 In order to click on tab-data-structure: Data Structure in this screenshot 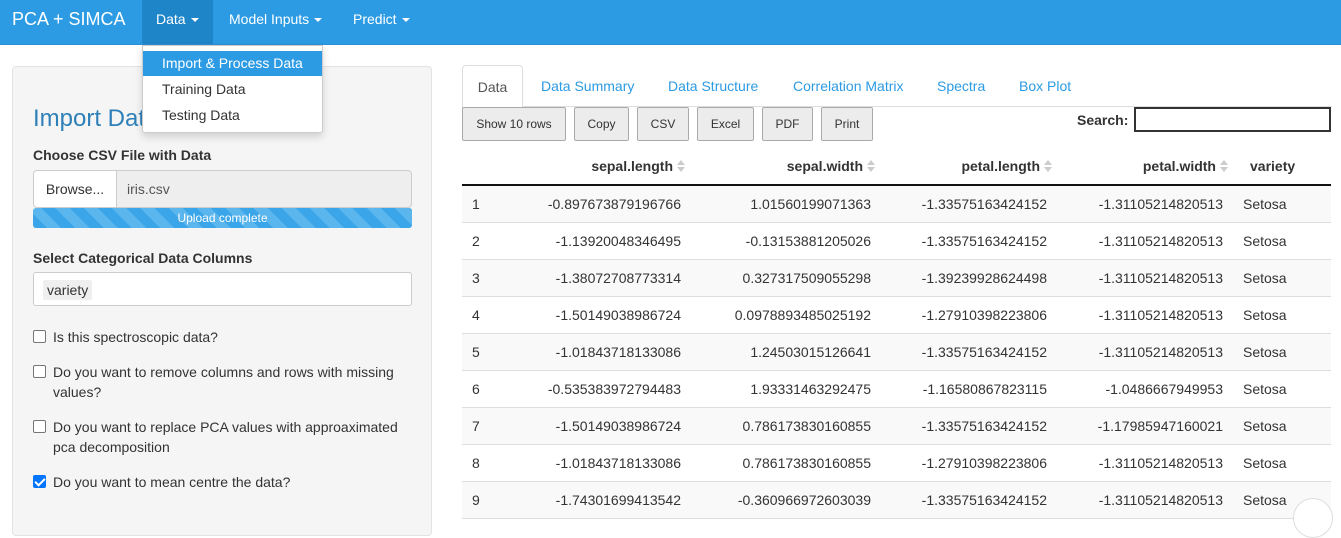, I will do `click(713, 86)`.